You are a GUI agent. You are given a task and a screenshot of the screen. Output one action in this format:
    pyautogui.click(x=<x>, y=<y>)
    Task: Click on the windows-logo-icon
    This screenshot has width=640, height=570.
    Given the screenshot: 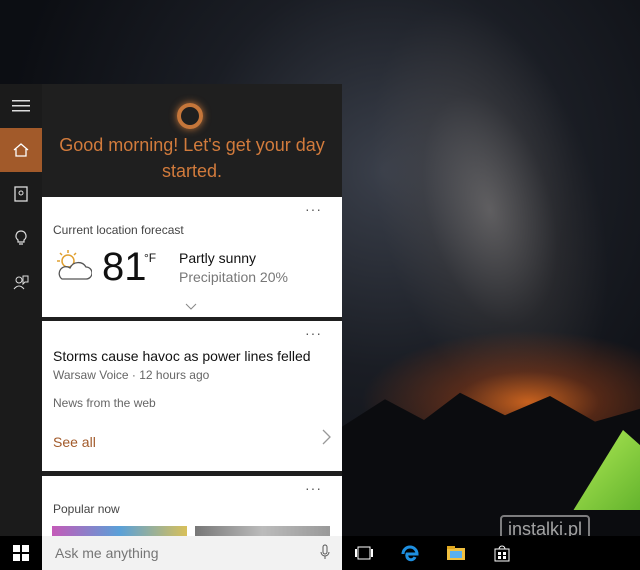 What is the action you would take?
    pyautogui.click(x=21, y=553)
    